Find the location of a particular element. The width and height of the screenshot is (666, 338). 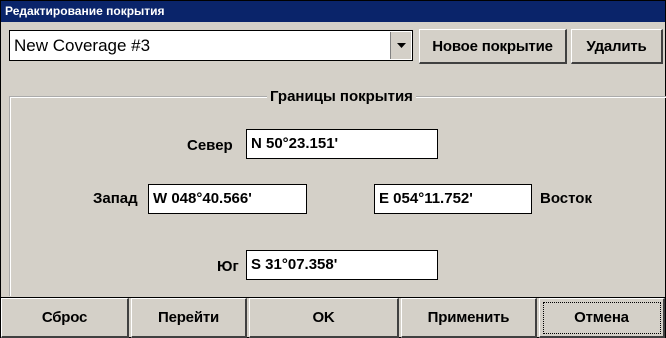

coverage-select: New Coverage #3 is located at coordinates (211, 45).